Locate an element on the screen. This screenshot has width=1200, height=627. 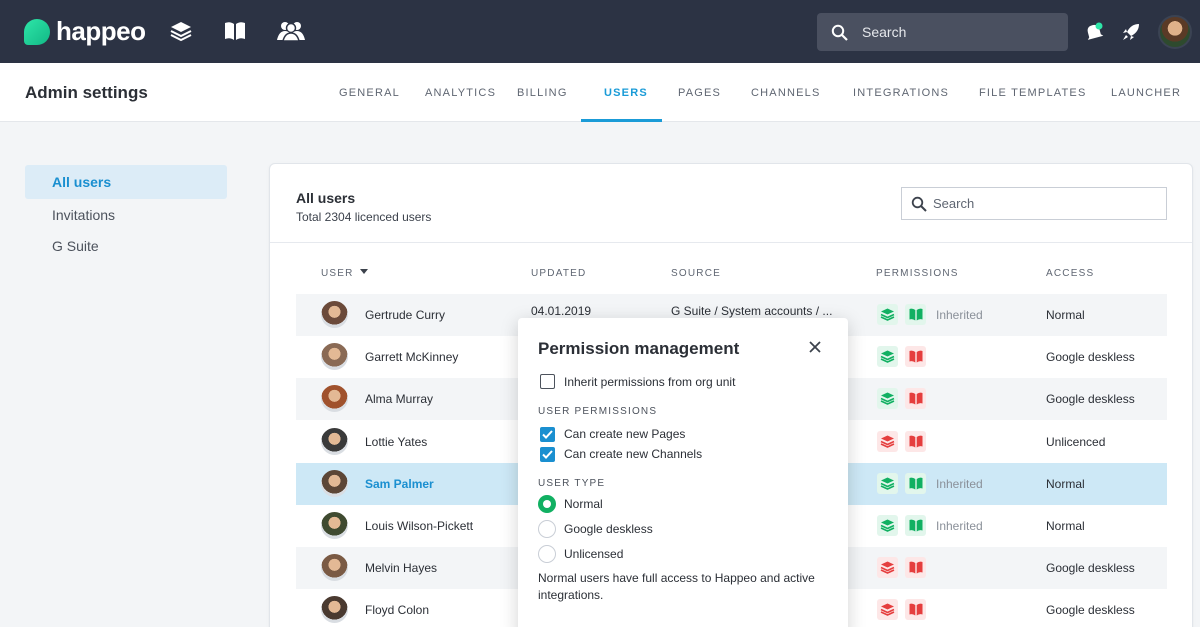
notifications-bell-icon is located at coordinates (1094, 32).